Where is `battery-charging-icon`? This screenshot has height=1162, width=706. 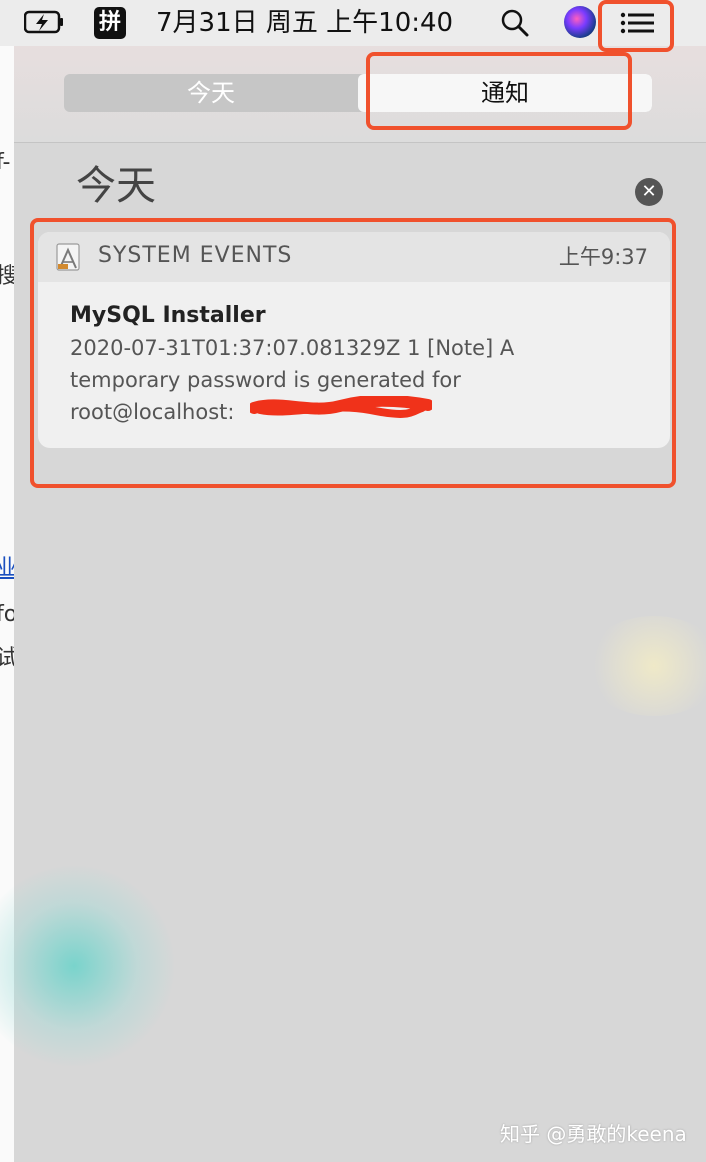 battery-charging-icon is located at coordinates (44, 22).